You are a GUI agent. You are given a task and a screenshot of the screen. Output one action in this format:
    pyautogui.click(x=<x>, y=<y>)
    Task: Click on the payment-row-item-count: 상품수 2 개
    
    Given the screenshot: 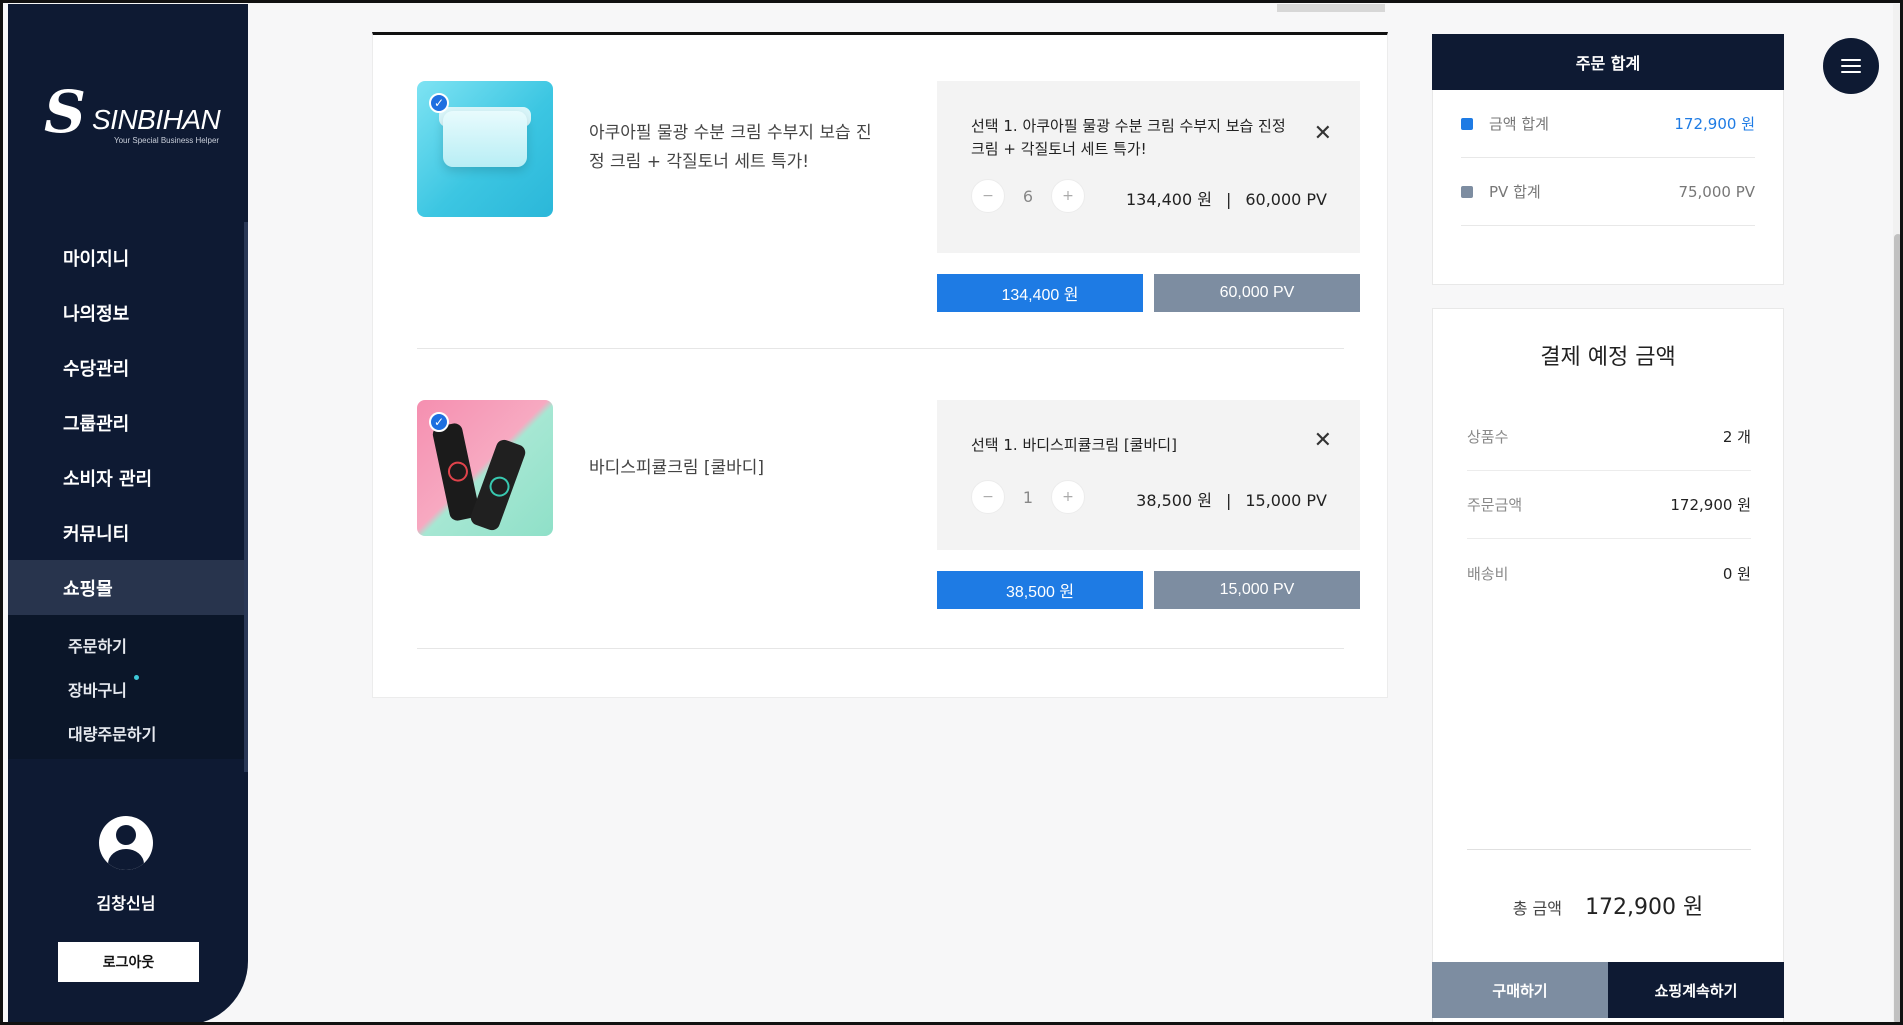 What is the action you would take?
    pyautogui.click(x=1609, y=437)
    